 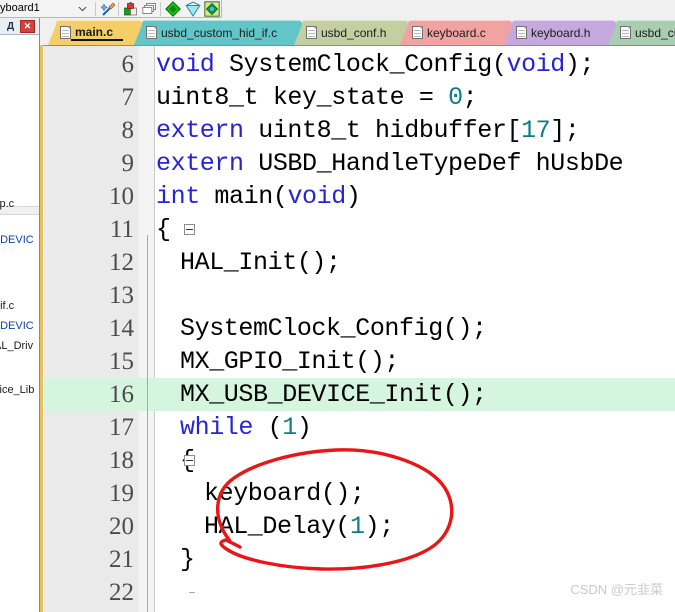 I want to click on line-number: 21, so click(x=121, y=559).